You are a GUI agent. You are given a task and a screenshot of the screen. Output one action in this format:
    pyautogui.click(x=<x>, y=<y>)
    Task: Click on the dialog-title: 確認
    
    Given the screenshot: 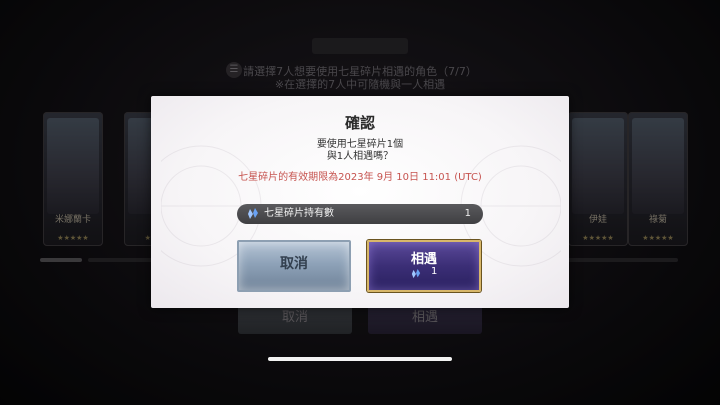 What is the action you would take?
    pyautogui.click(x=359, y=123)
    